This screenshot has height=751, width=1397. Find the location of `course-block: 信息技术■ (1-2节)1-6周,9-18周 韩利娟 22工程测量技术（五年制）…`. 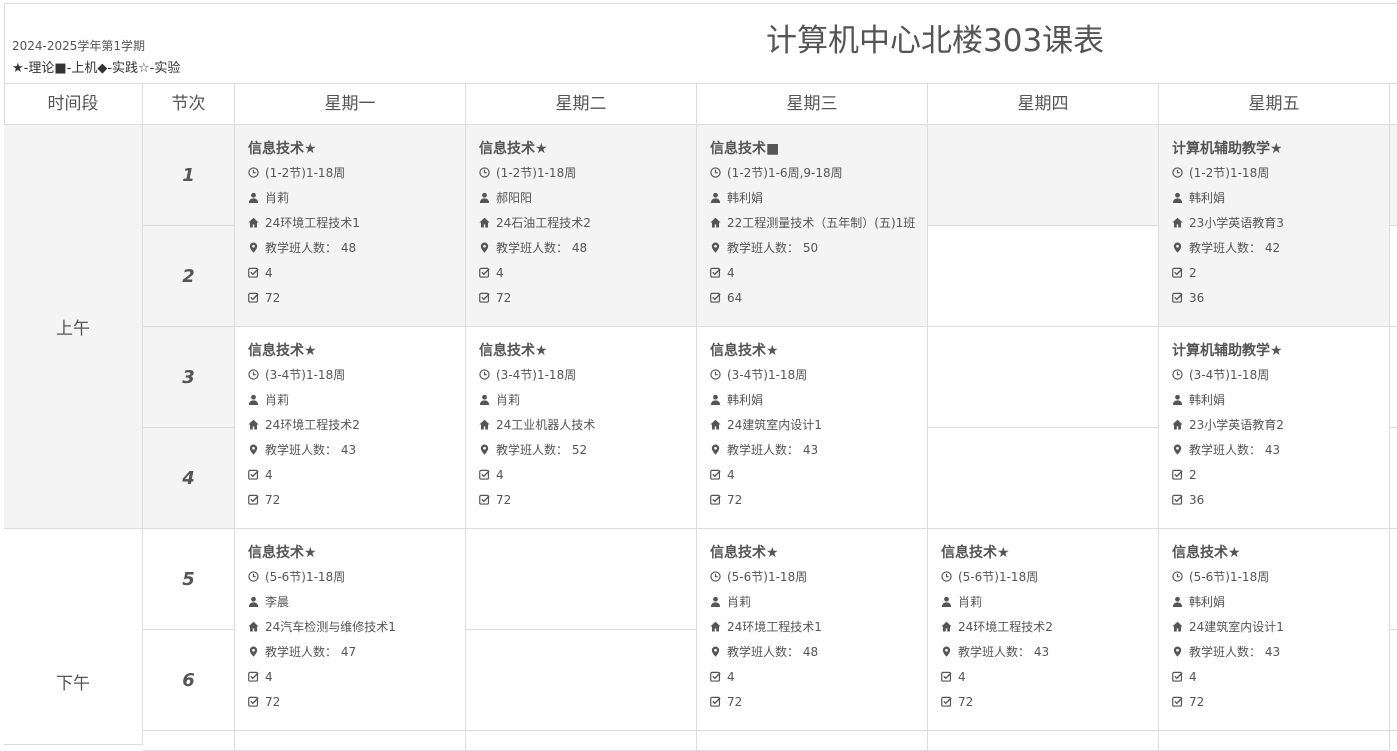

course-block: 信息技术■ (1-2节)1-6周,9-18周 韩利娟 22工程测量技术（五年制）… is located at coordinates (812, 218).